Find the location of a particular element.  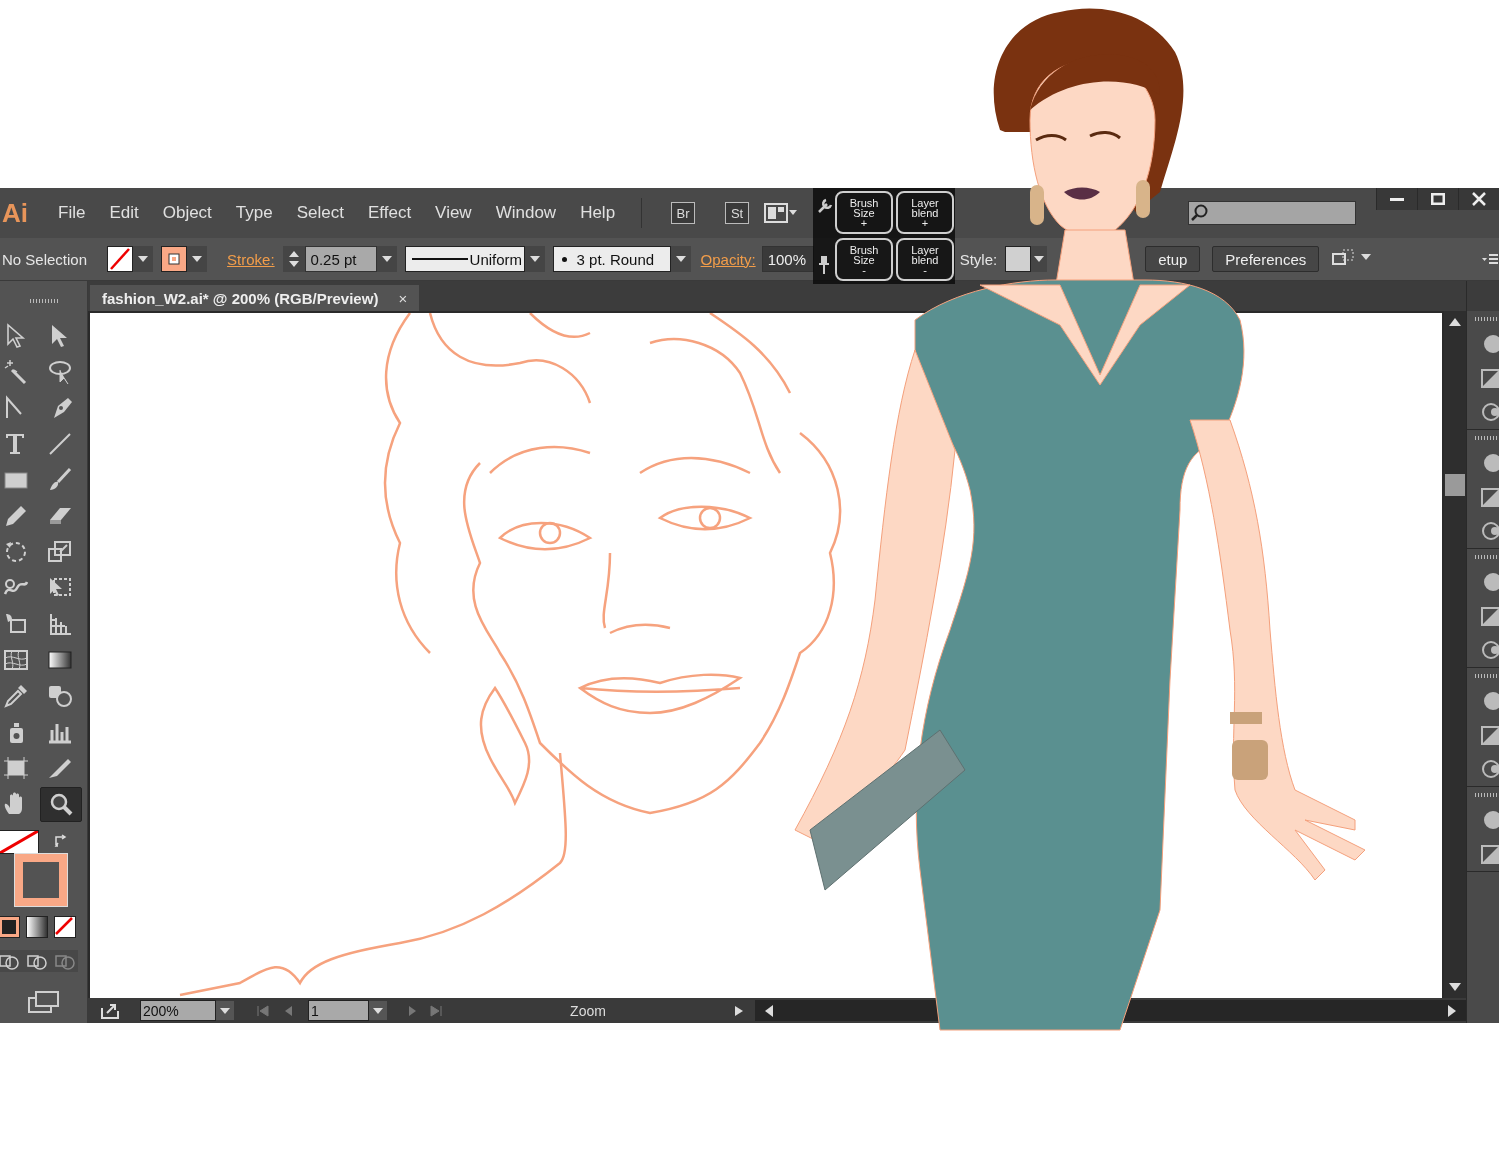

scroll-up-icon is located at coordinates (1455, 322).